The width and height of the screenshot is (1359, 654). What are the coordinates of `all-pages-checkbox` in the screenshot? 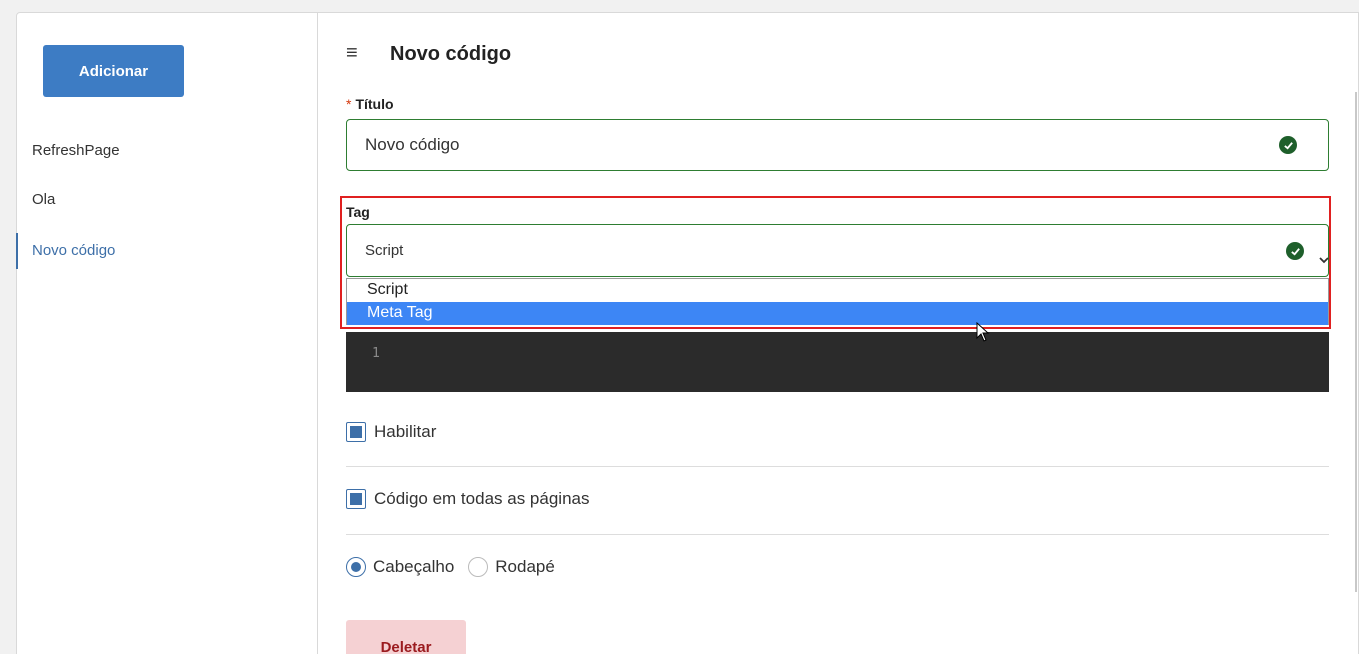 It's located at (356, 499).